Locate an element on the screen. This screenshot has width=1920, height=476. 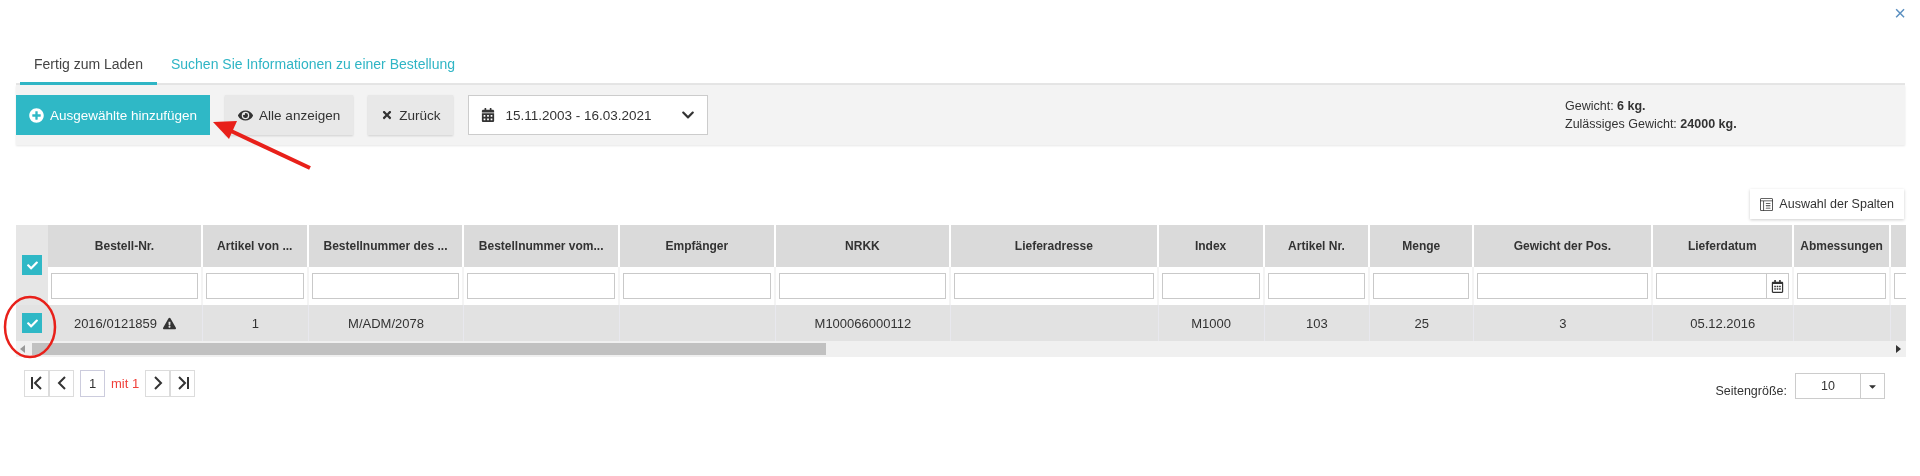
column-header: Empfänger is located at coordinates (698, 246).